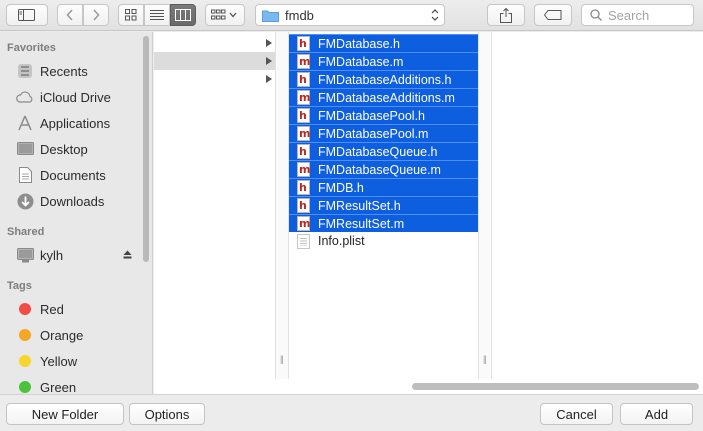  I want to click on file-row: h FMDatabaseQueue.h, so click(383, 151).